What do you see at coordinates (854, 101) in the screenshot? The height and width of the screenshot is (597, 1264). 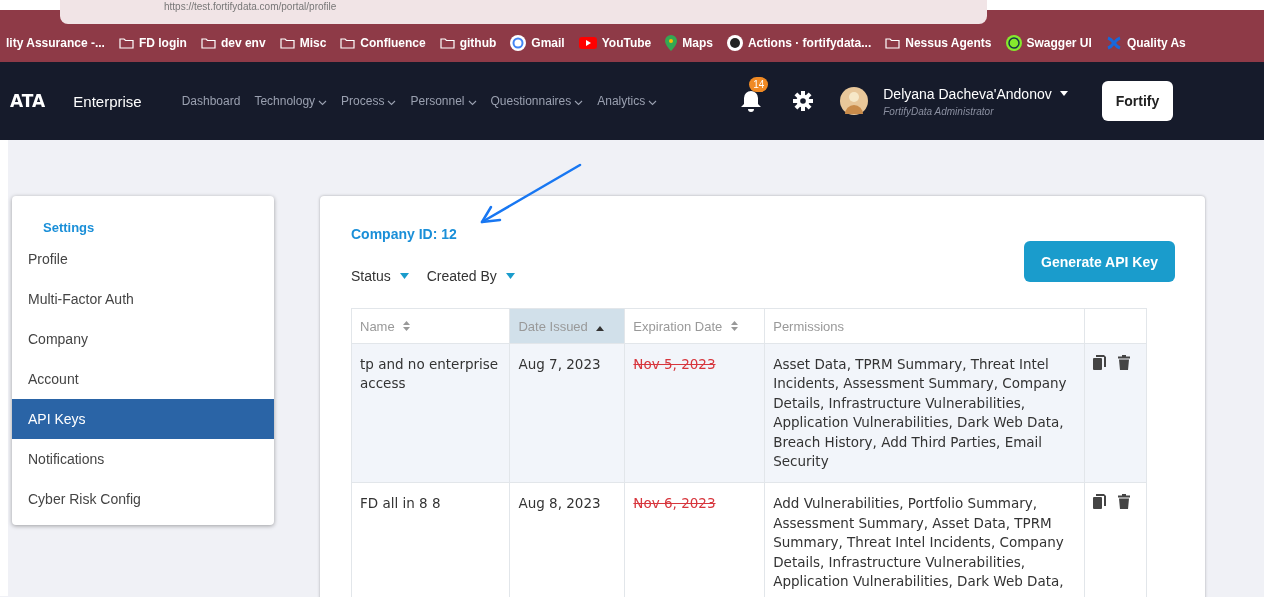 I see `avatar-icon` at bounding box center [854, 101].